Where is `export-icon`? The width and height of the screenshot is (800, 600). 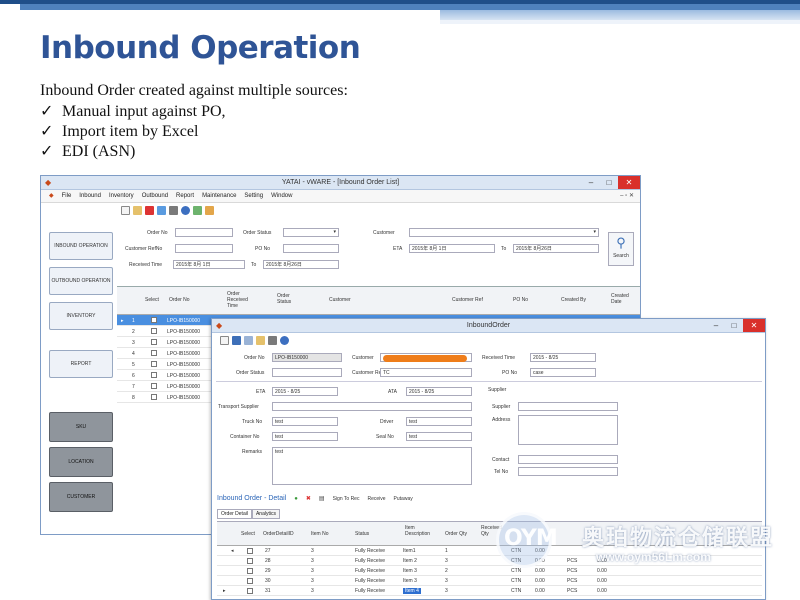
export-icon is located at coordinates (209, 210).